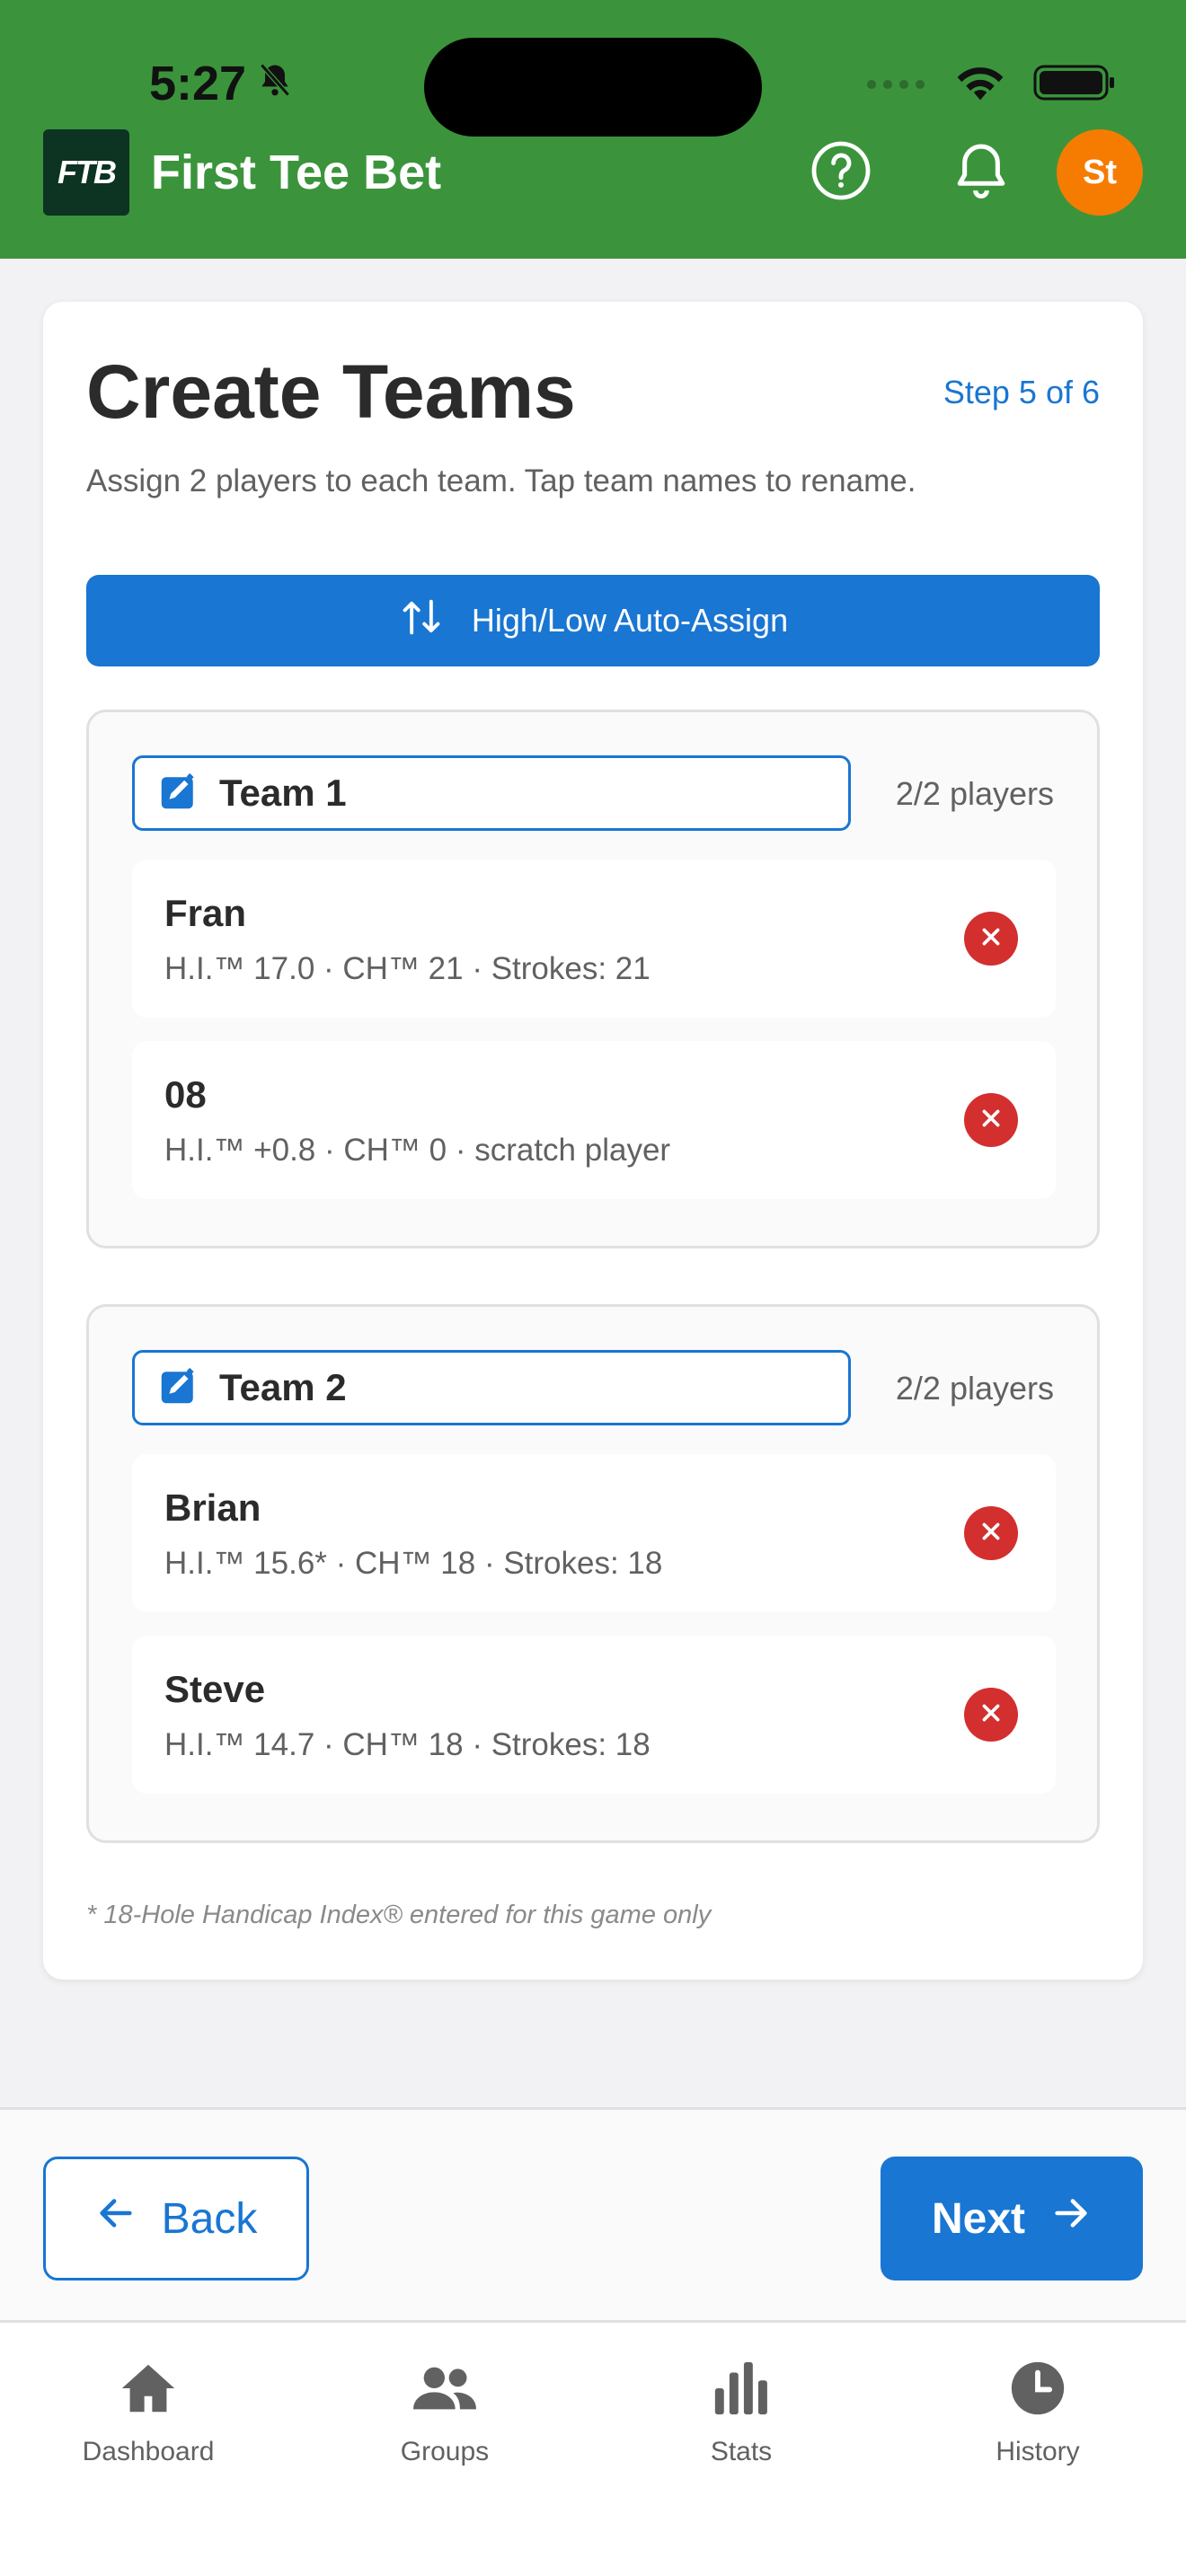  What do you see at coordinates (594, 939) in the screenshot?
I see `player-row: Fran H.I.™ 17.0 · CH™ 21 · Strokes: 21` at bounding box center [594, 939].